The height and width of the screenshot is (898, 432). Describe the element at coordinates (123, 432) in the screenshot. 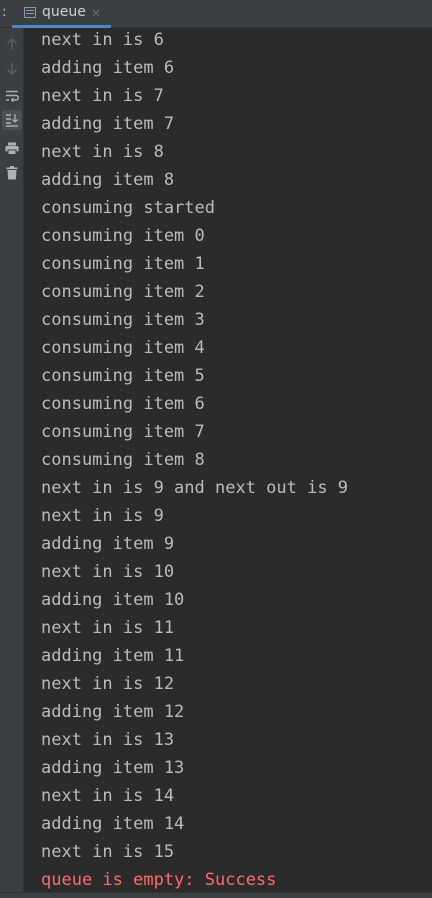

I see `console-line: consuming item 7` at that location.